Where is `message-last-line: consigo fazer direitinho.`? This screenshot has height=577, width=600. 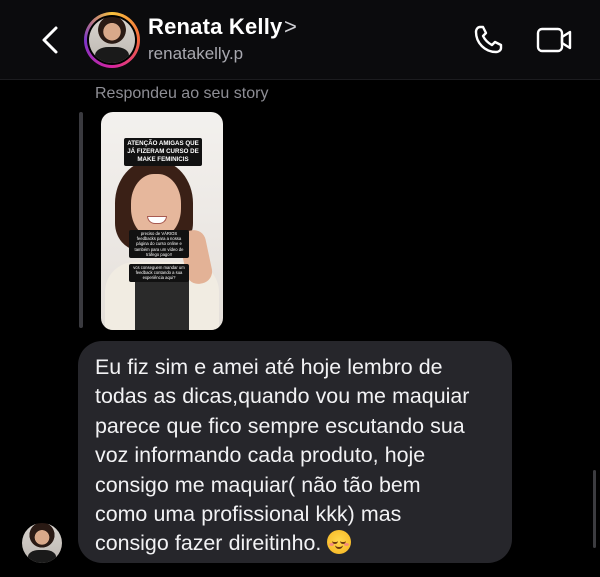
message-last-line: consigo fazer direitinho. is located at coordinates (295, 543).